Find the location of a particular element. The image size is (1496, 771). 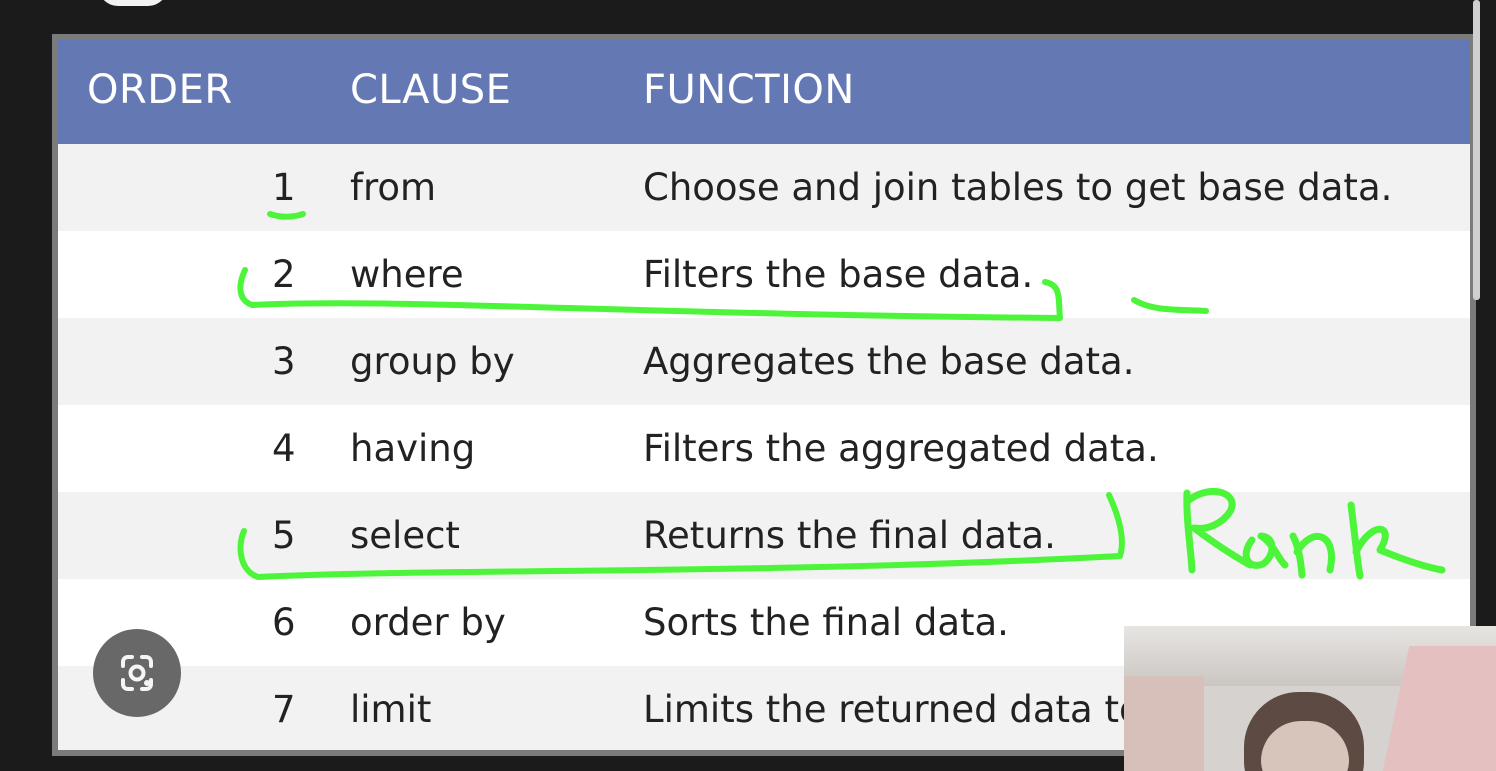

order-cell: 4 is located at coordinates (284, 448).